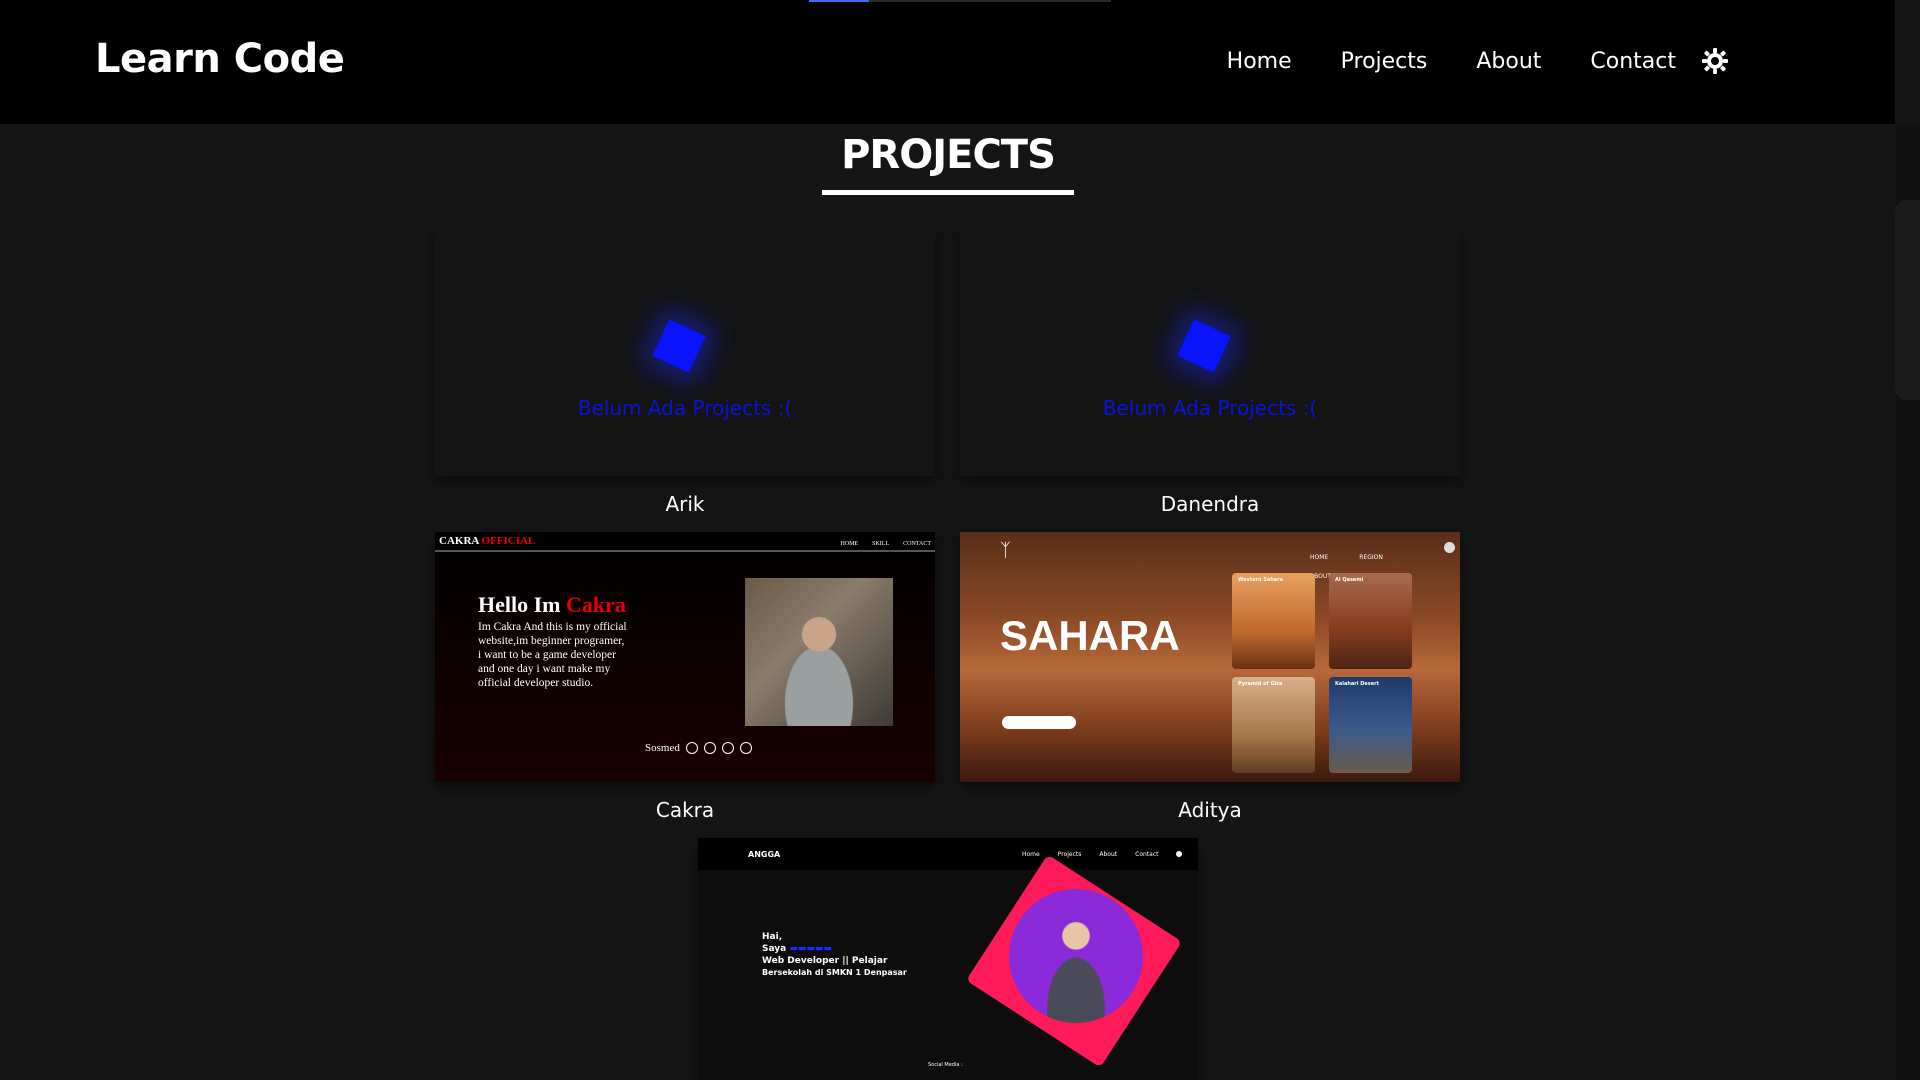 The height and width of the screenshot is (1080, 1920). I want to click on main-nav: Home Projects About Contact, so click(1454, 61).